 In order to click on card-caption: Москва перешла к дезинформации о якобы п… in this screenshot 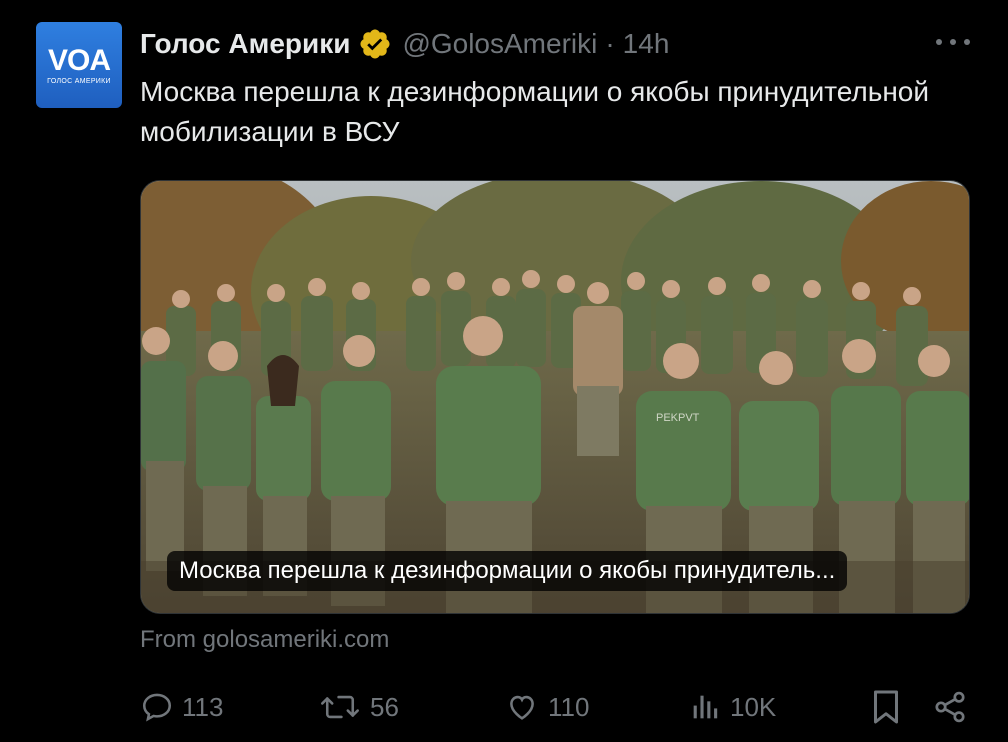, I will do `click(507, 571)`.